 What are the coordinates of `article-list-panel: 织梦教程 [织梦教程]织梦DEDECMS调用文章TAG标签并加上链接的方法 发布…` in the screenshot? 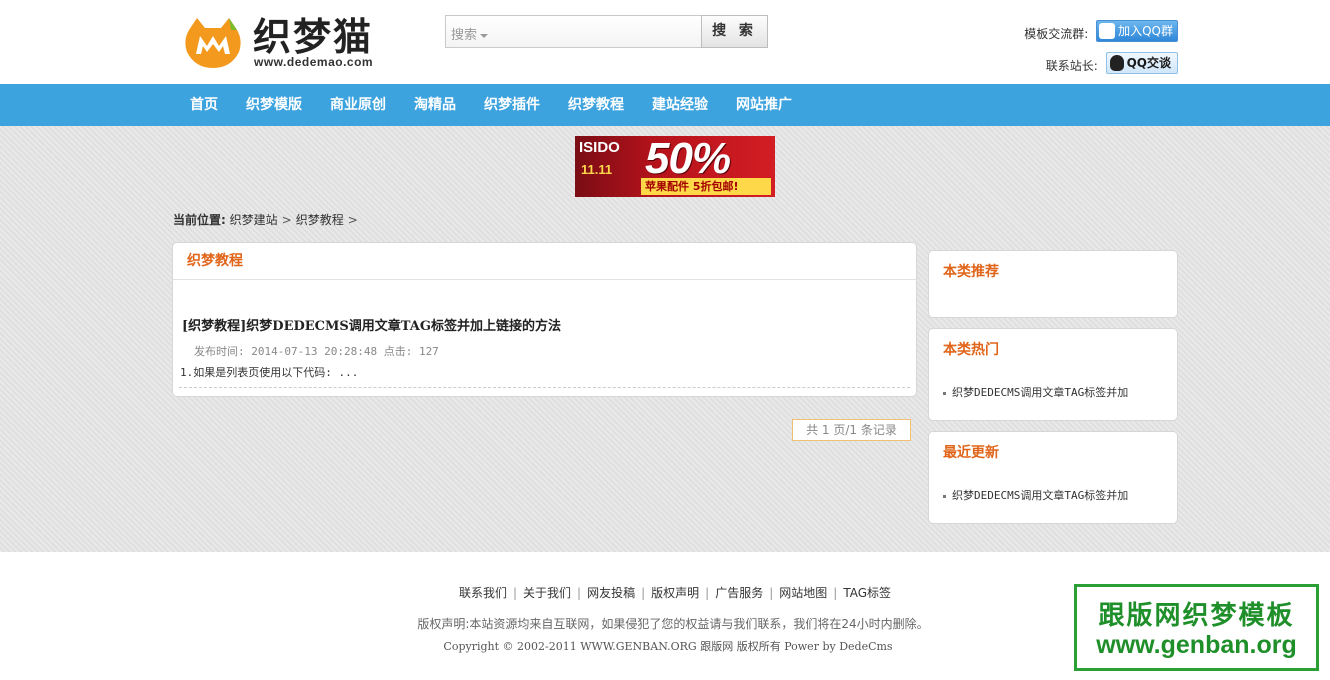 It's located at (544, 319).